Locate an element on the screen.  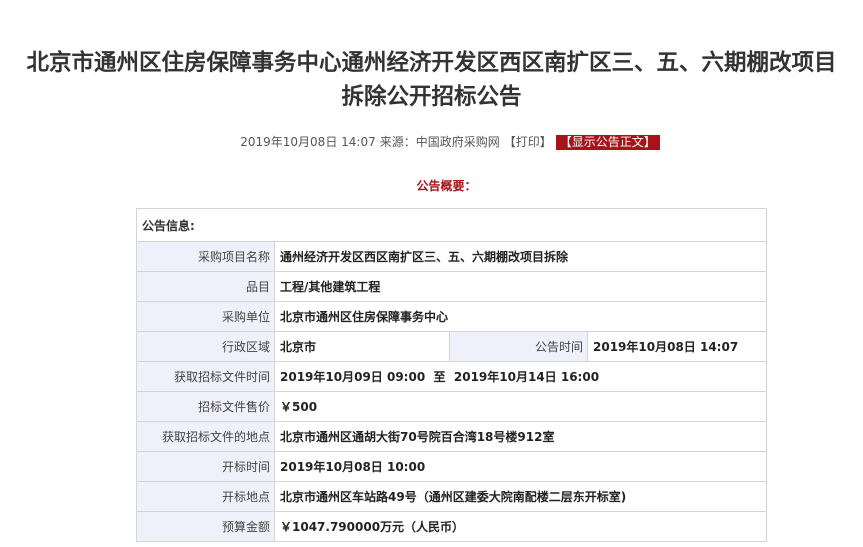
region-value: 北京市 is located at coordinates (362, 346).